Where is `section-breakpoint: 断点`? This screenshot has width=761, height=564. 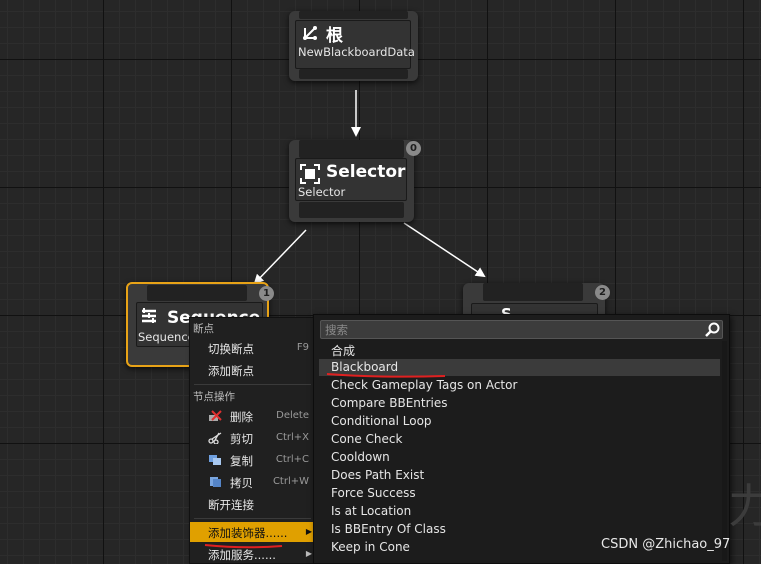 section-breakpoint: 断点 is located at coordinates (203, 329).